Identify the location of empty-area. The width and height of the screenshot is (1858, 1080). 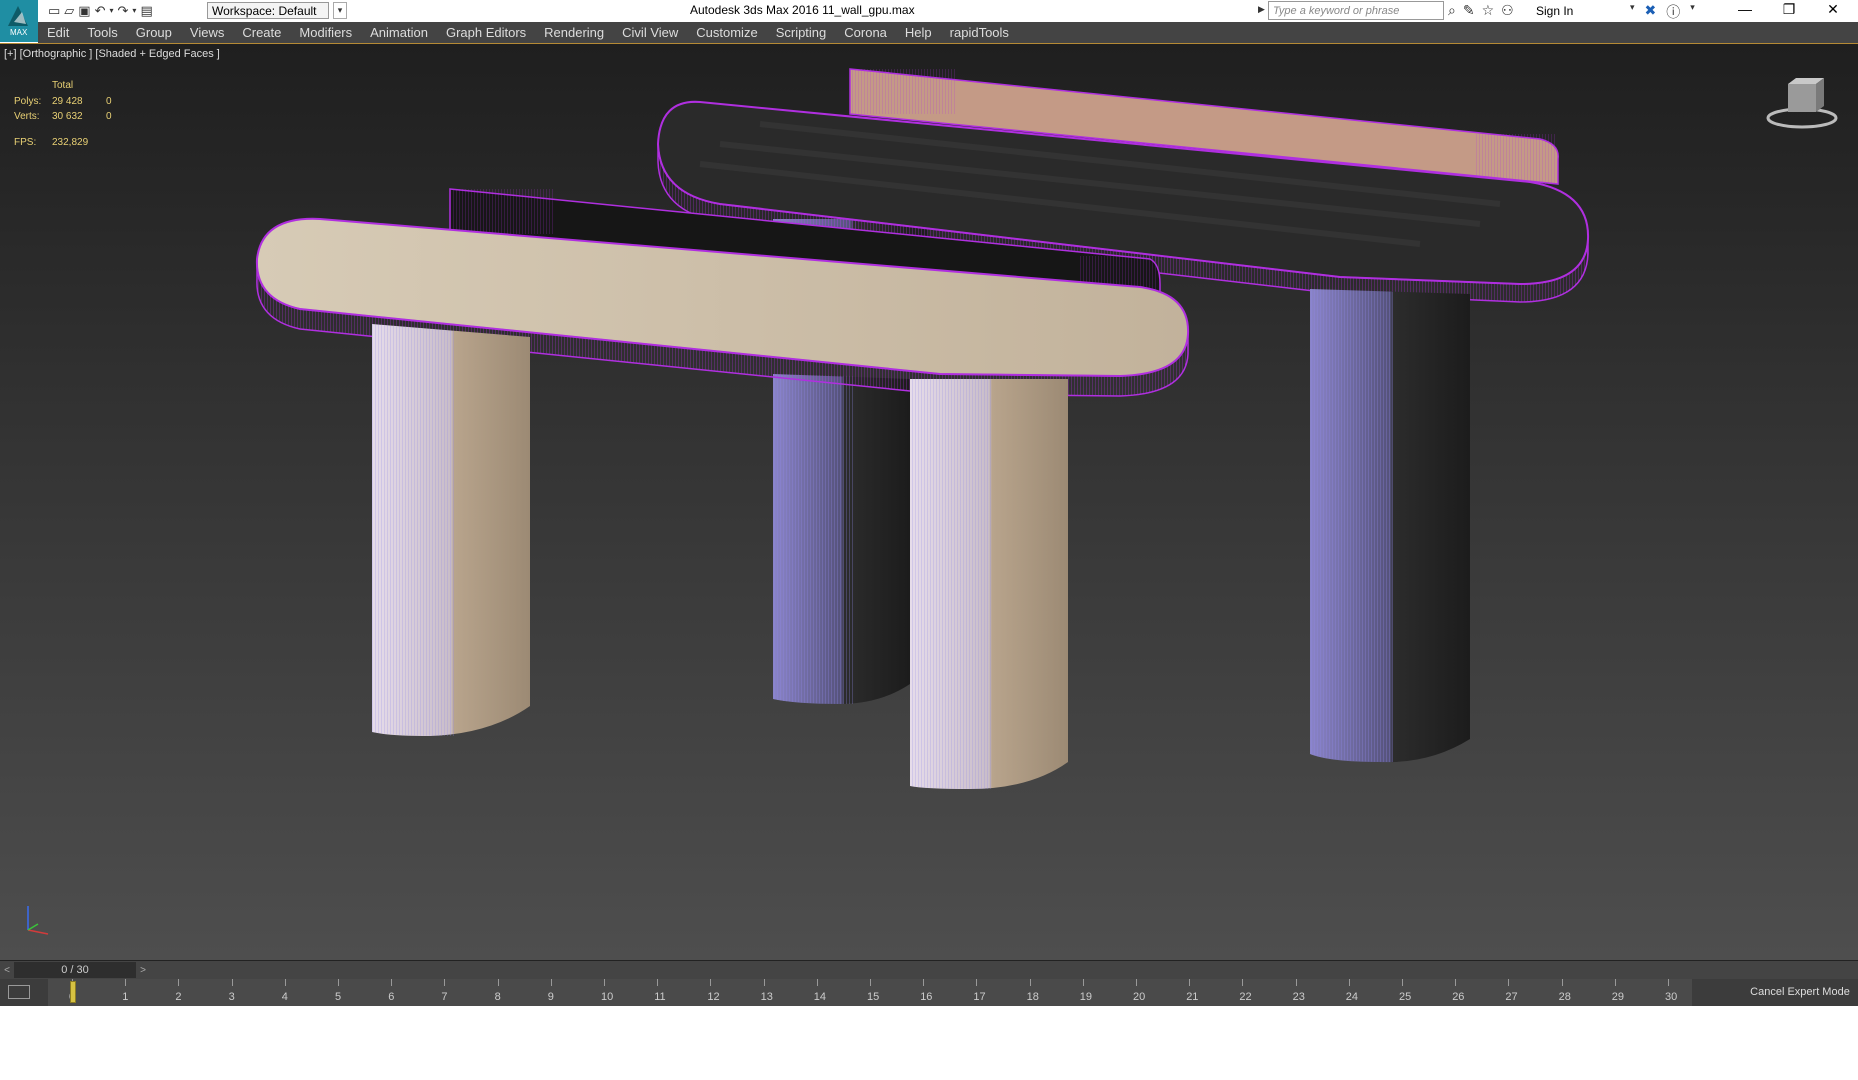
(929, 1043).